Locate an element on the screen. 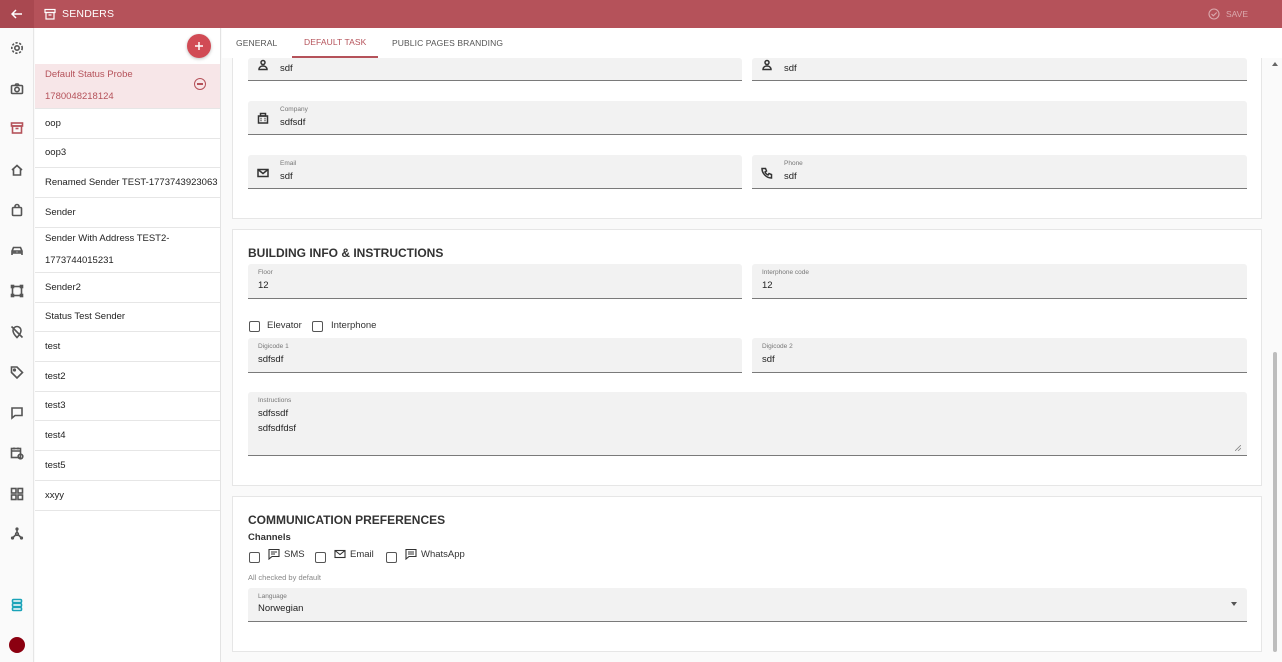 The height and width of the screenshot is (662, 1282). scroll-up-icon is located at coordinates (1275, 64).